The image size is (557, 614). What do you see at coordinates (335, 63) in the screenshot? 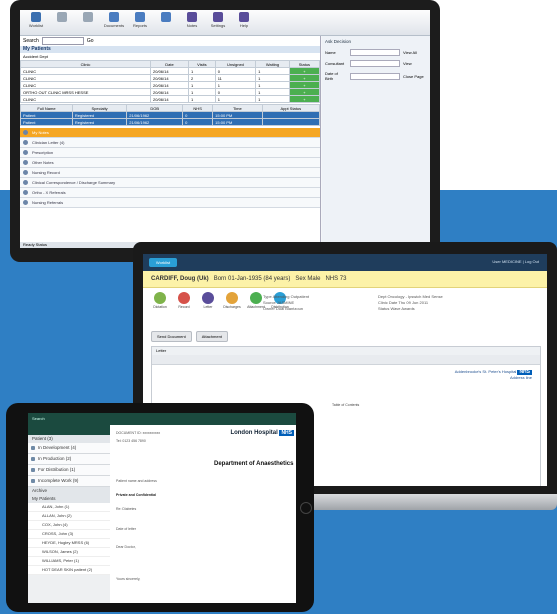
I see `field-label: Consultant` at bounding box center [335, 63].